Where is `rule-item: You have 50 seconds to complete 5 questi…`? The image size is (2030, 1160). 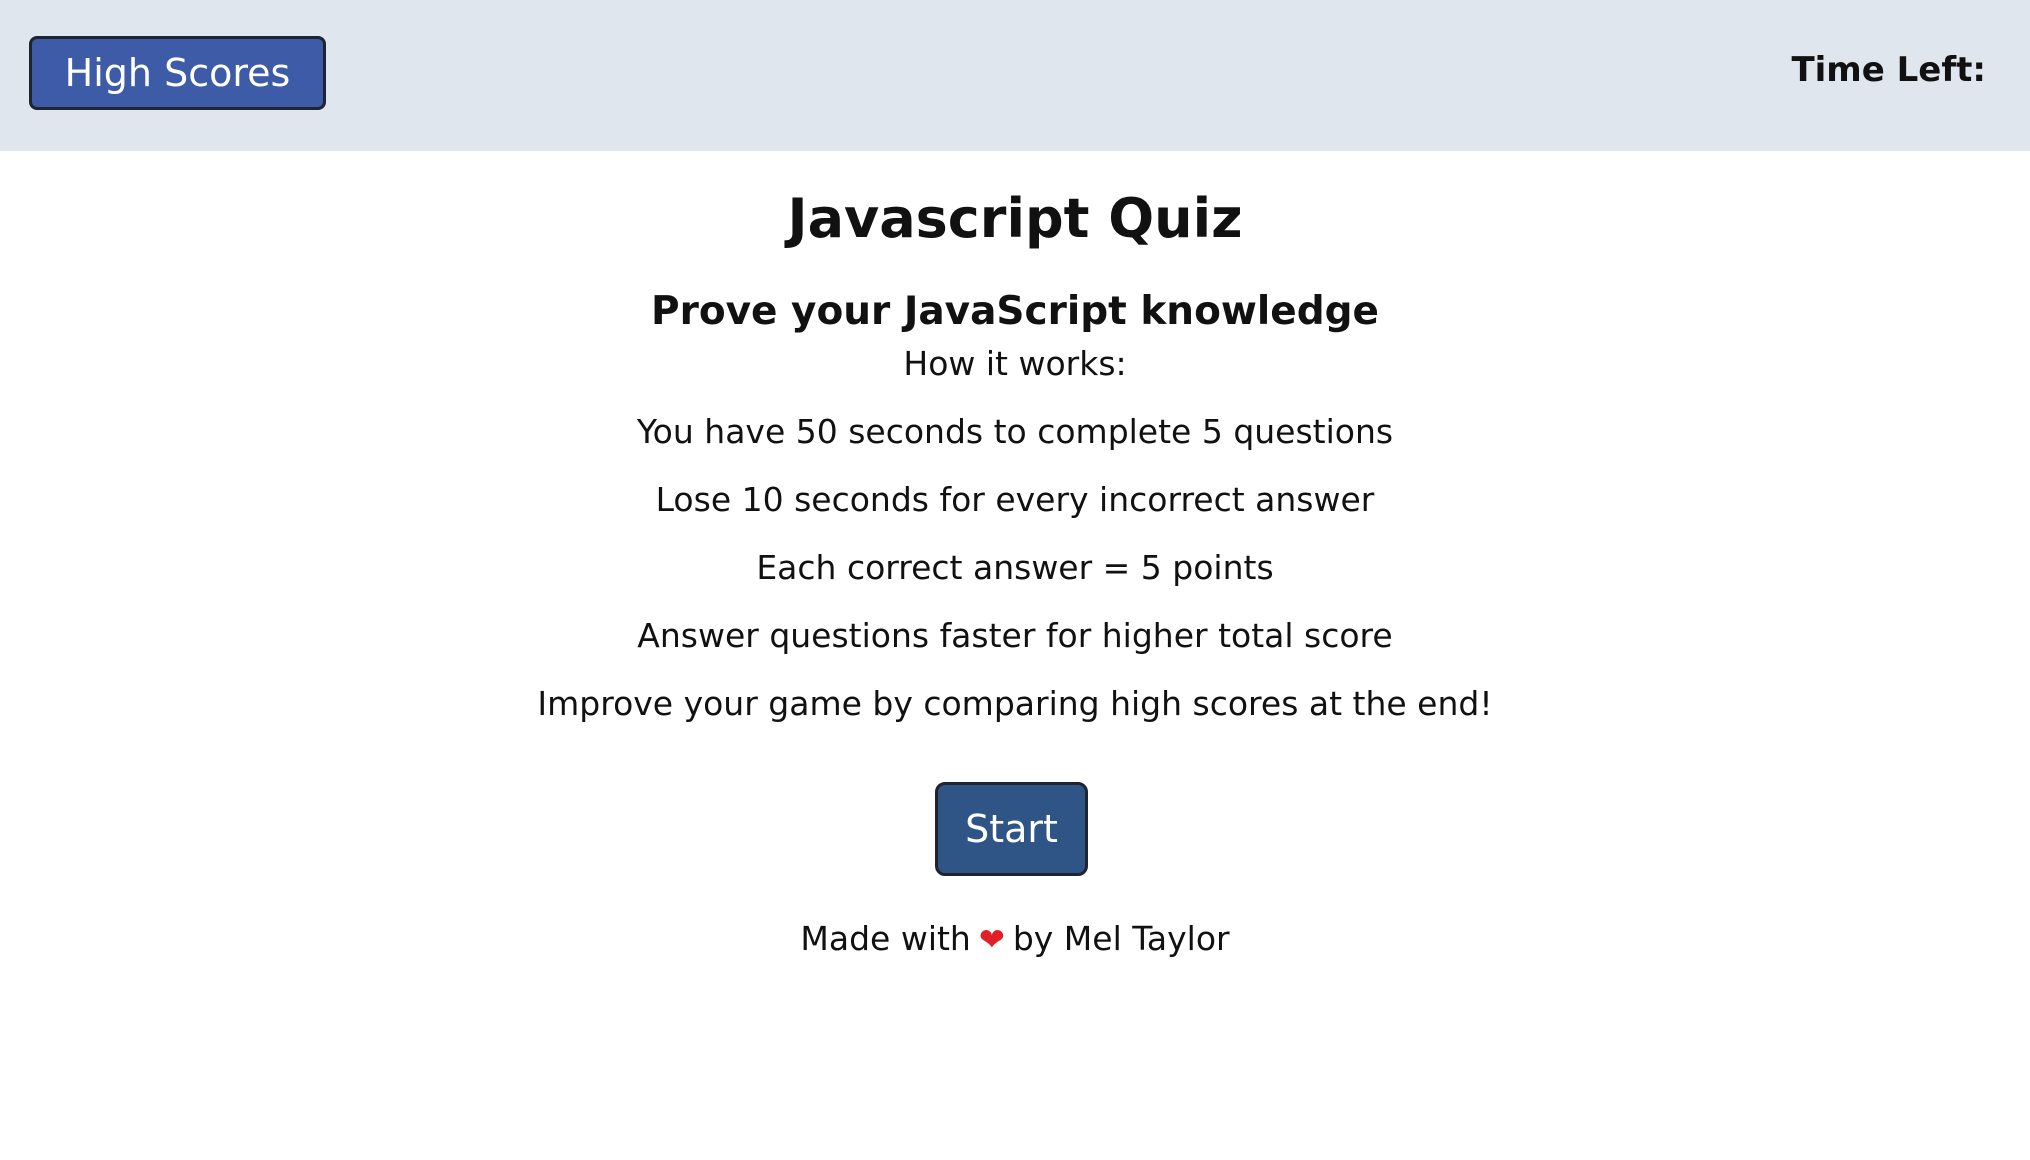 rule-item: You have 50 seconds to complete 5 questi… is located at coordinates (1015, 431).